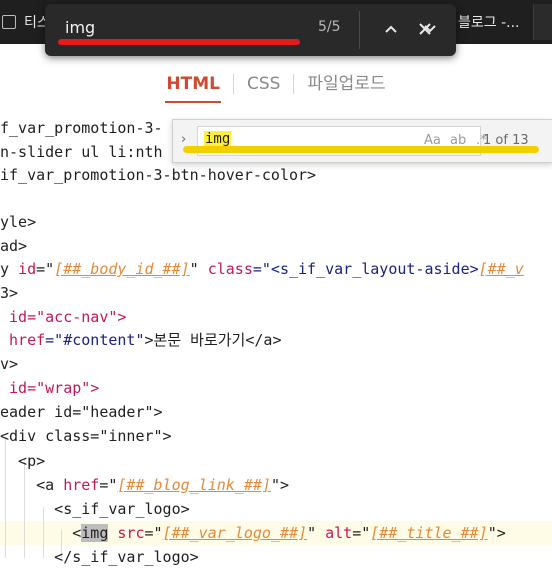  I want to click on find-separator, so click(359, 30).